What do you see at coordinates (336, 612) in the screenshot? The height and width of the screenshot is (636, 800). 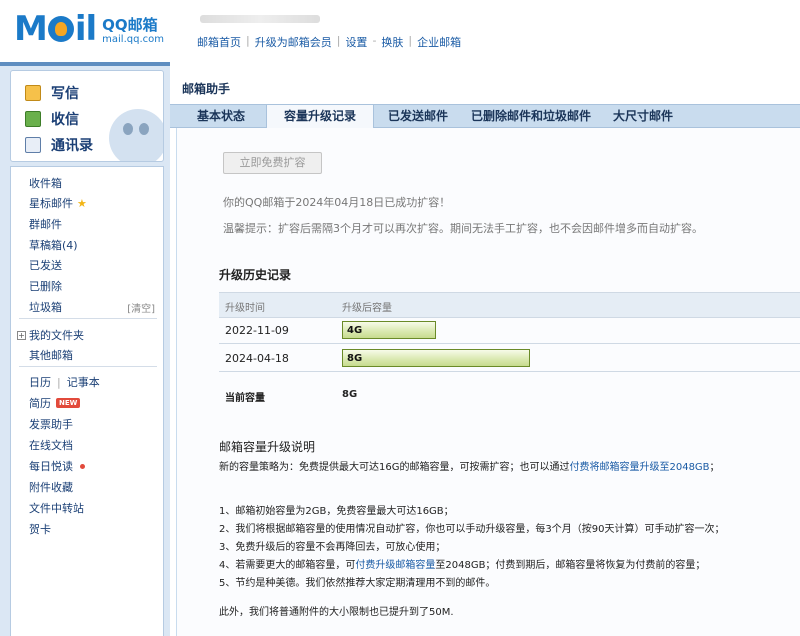 I see `attachment-limit-note: 此外，我们将普通附件的大小限制也已提升到了50M.` at bounding box center [336, 612].